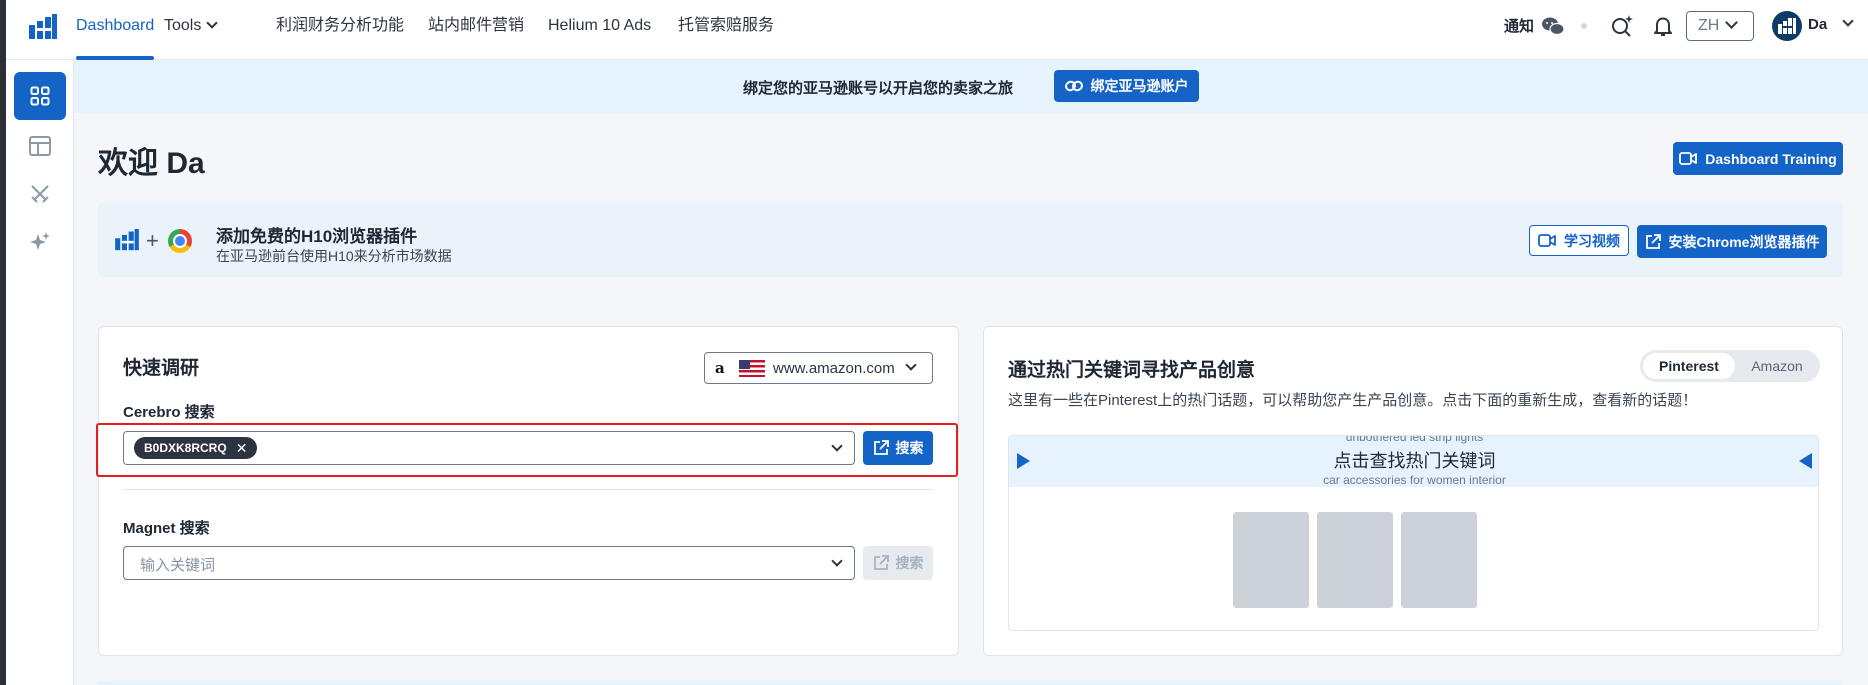 This screenshot has width=1868, height=685. What do you see at coordinates (340, 30) in the screenshot?
I see `nav-profit-analytics: 利润财务分析功能` at bounding box center [340, 30].